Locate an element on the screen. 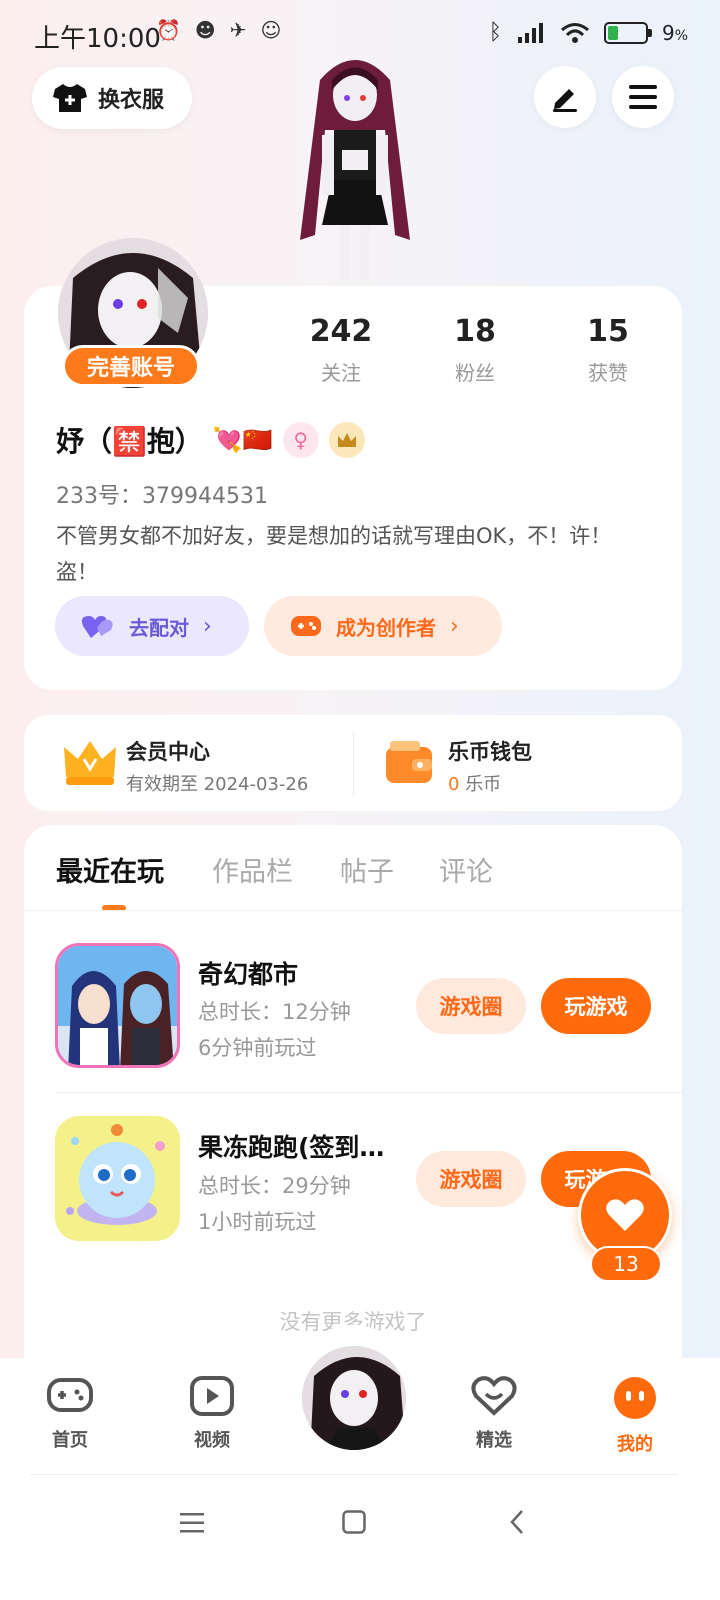 Image resolution: width=720 pixels, height=1600 pixels. stat-number: 18 is located at coordinates (475, 331).